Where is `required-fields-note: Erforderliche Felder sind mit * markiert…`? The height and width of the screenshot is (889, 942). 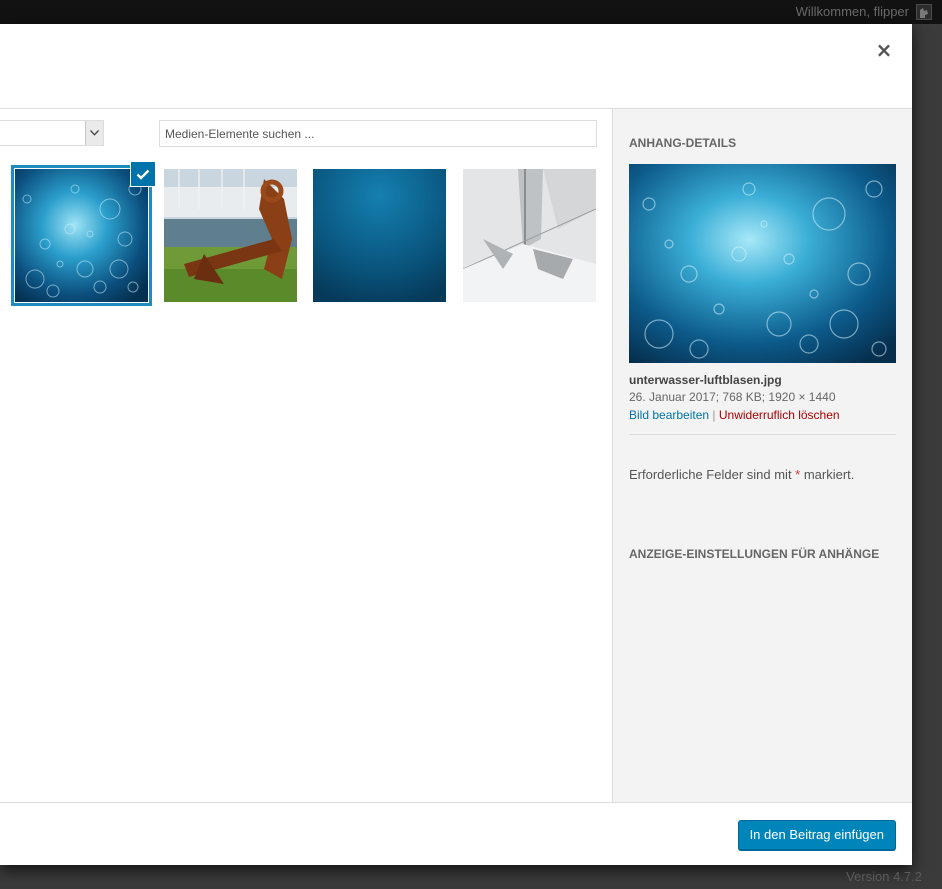
required-fields-note: Erforderliche Felder sind mit * markiert… is located at coordinates (741, 474).